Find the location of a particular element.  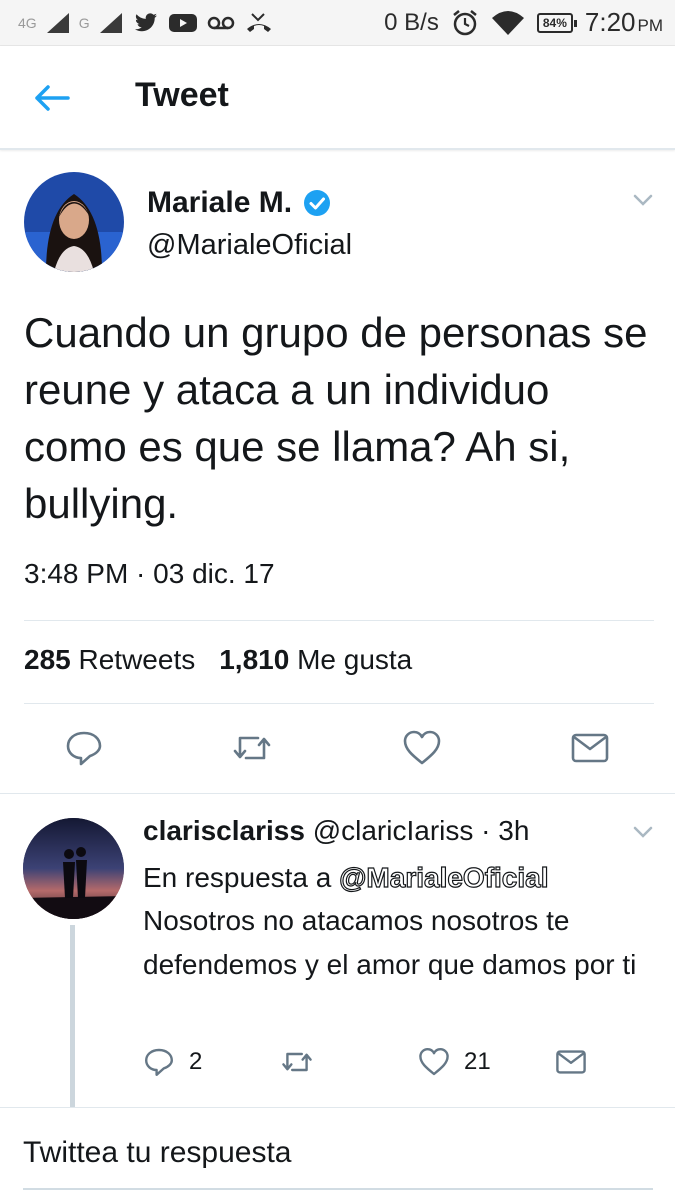

signal-icon is located at coordinates (57, 22).